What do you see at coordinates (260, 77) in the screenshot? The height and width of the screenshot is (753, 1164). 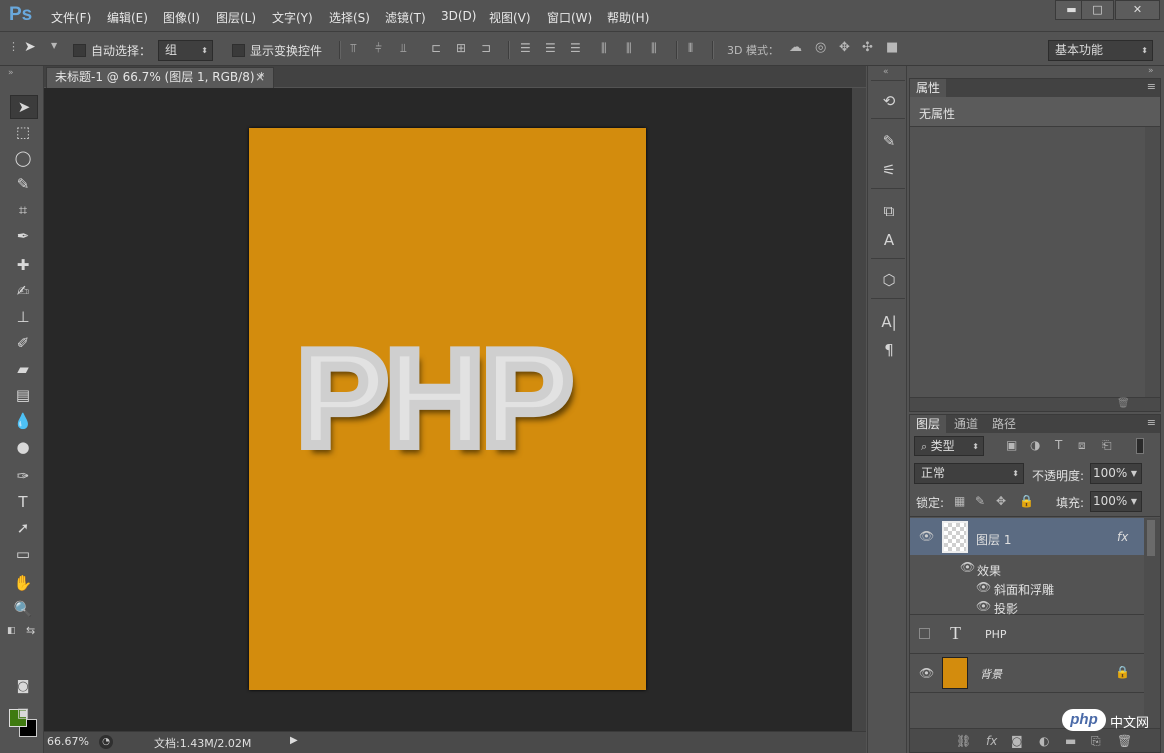 I see `tab-close-icon: ×` at bounding box center [260, 77].